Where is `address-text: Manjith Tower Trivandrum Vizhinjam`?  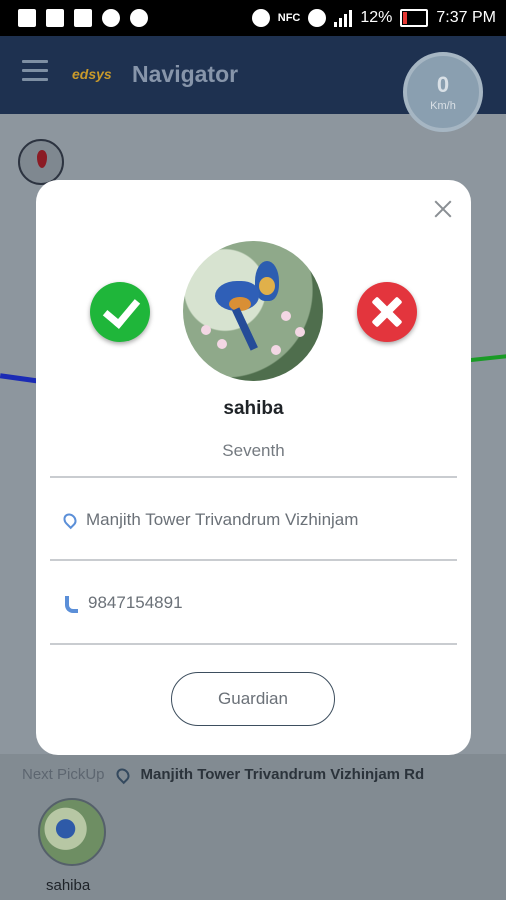 address-text: Manjith Tower Trivandrum Vizhinjam is located at coordinates (222, 519).